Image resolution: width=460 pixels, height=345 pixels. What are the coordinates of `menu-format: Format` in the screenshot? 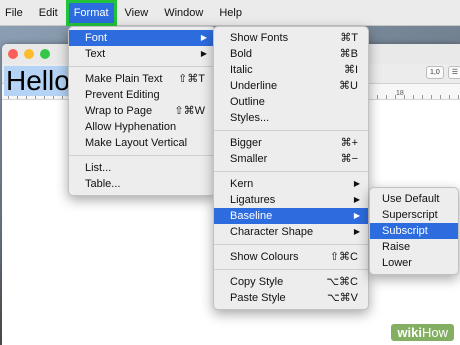 It's located at (91, 13).